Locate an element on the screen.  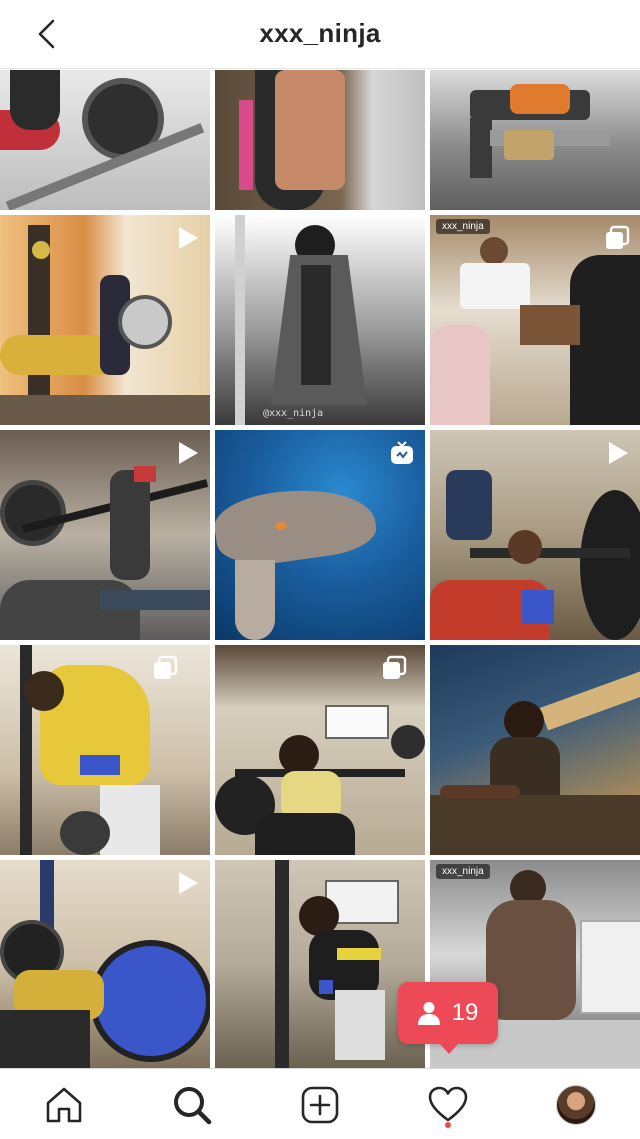
top-header: xxx_ninja is located at coordinates (320, 34).